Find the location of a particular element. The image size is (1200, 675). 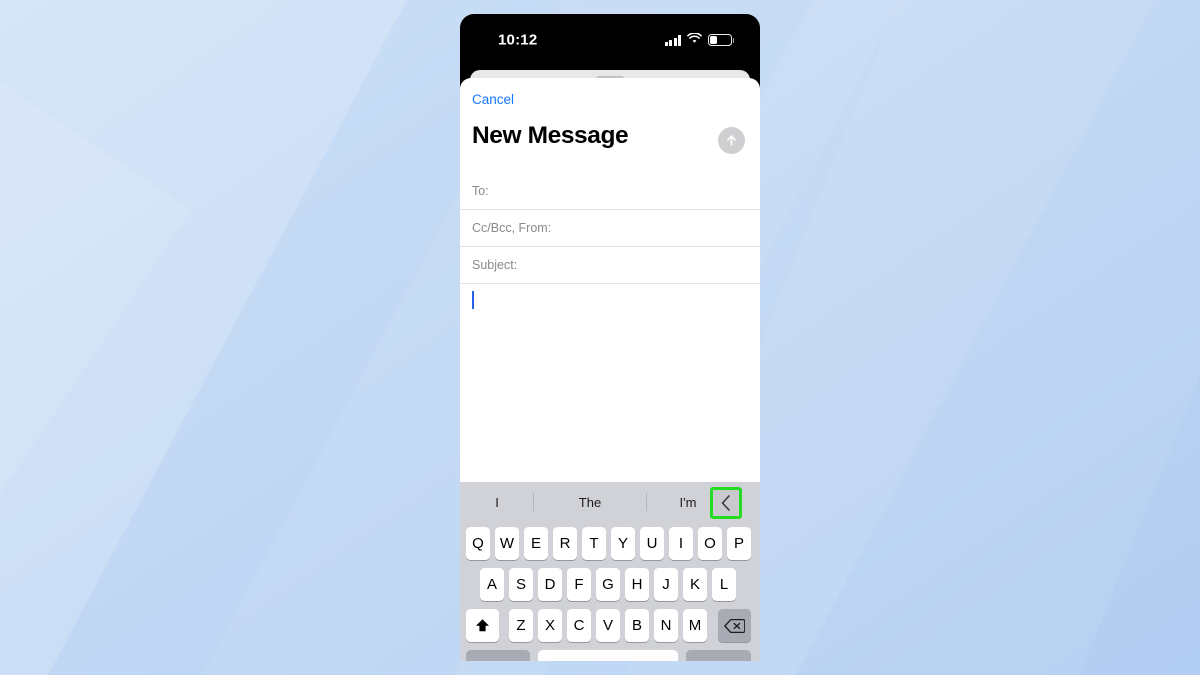

backspace-delete-icon is located at coordinates (734, 625).